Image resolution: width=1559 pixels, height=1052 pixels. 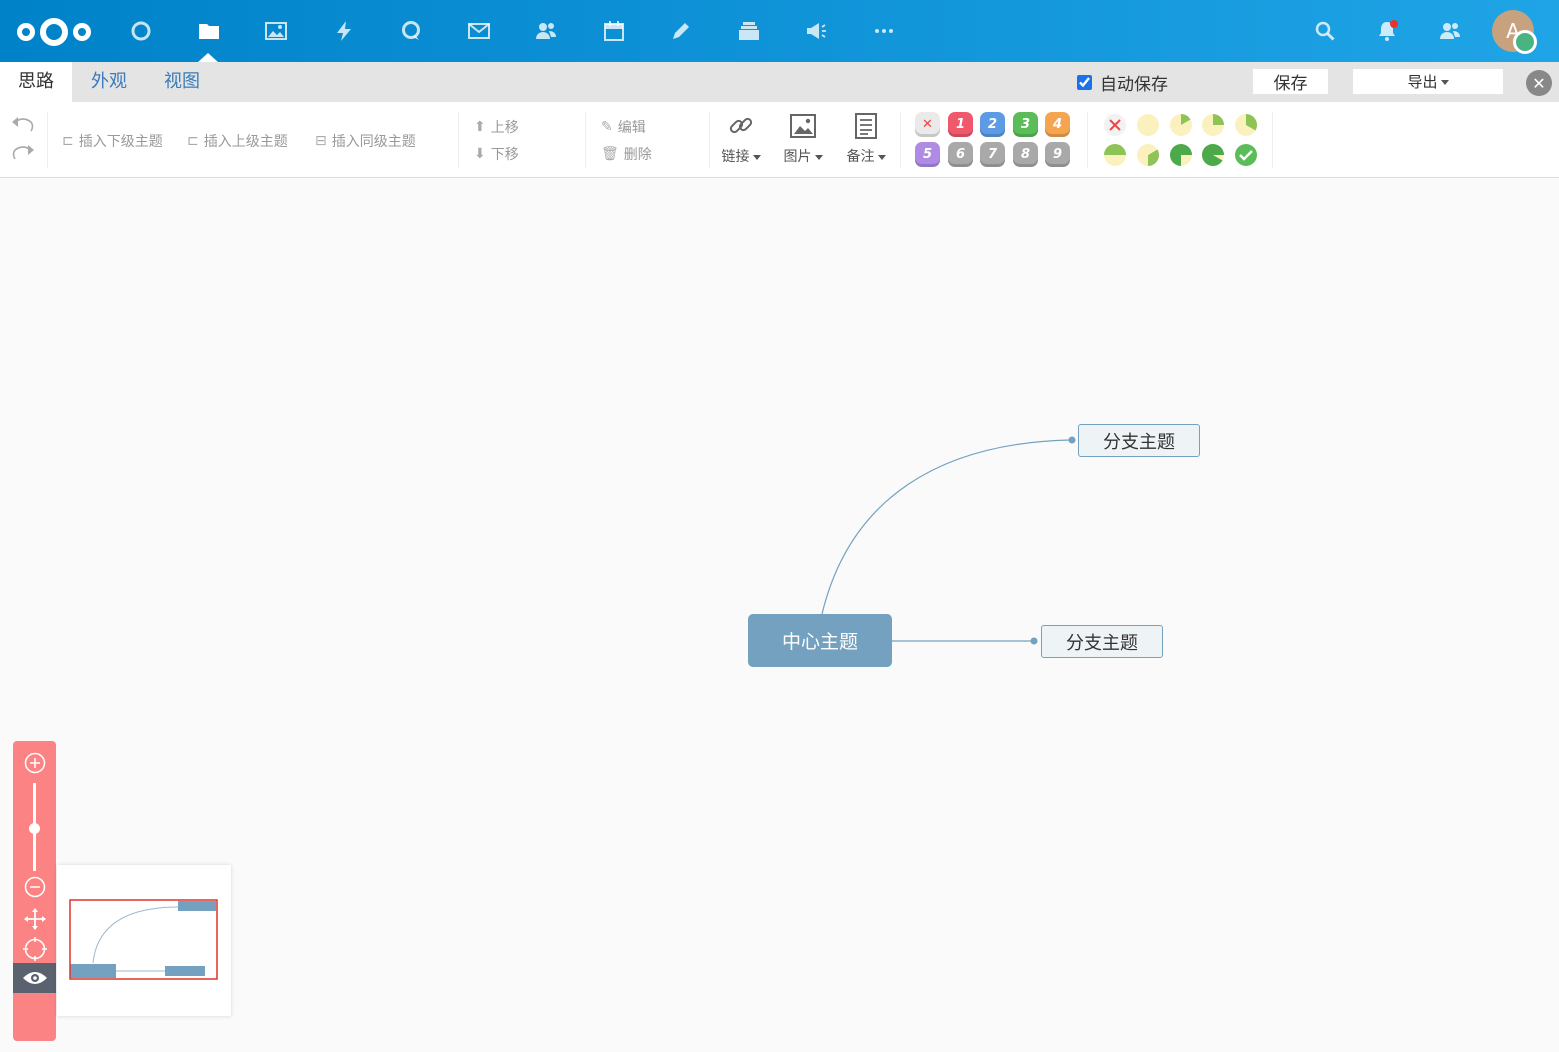 What do you see at coordinates (109, 82) in the screenshot?
I see `tab-appearance: 外观` at bounding box center [109, 82].